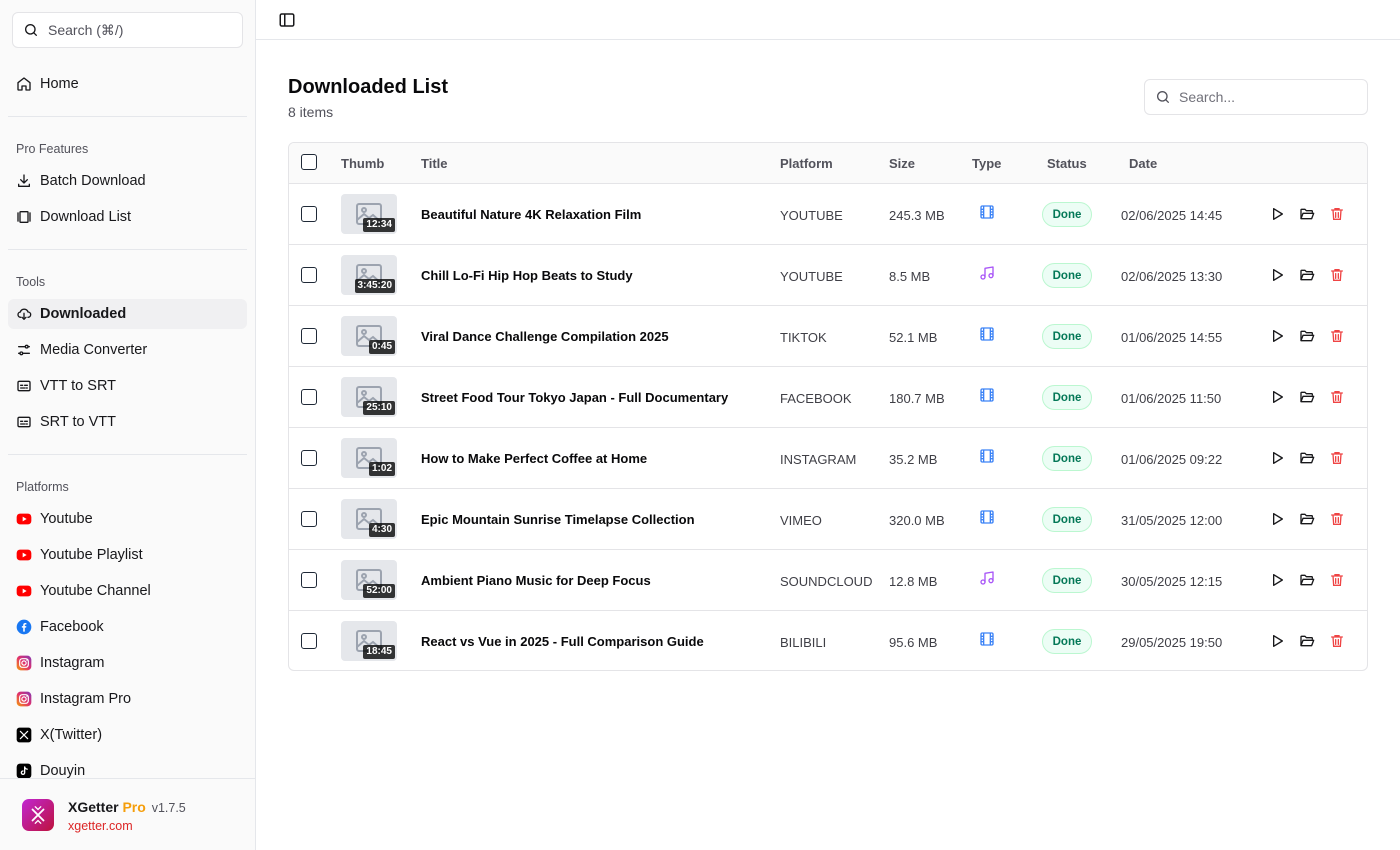  Describe the element at coordinates (24, 663) in the screenshot. I see `instagram-icon` at that location.